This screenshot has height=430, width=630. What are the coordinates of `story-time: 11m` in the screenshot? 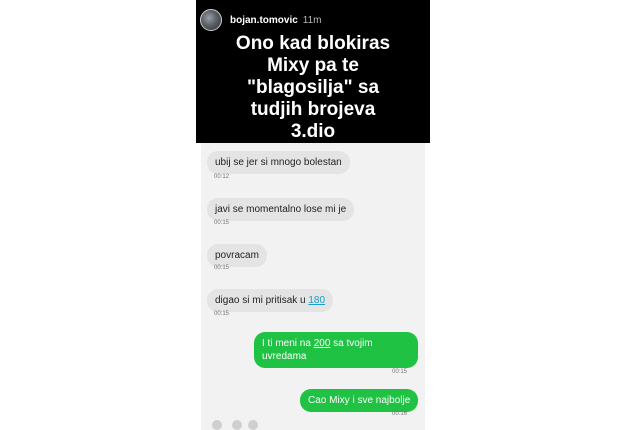 It's located at (312, 20).